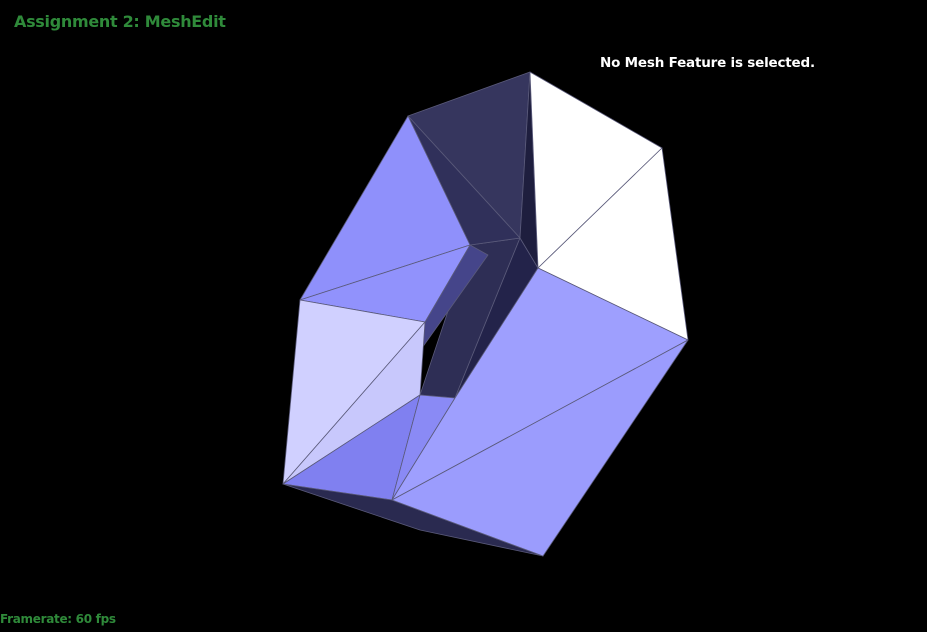 The width and height of the screenshot is (927, 632). I want to click on framerate-value: 60 fps, so click(95, 619).